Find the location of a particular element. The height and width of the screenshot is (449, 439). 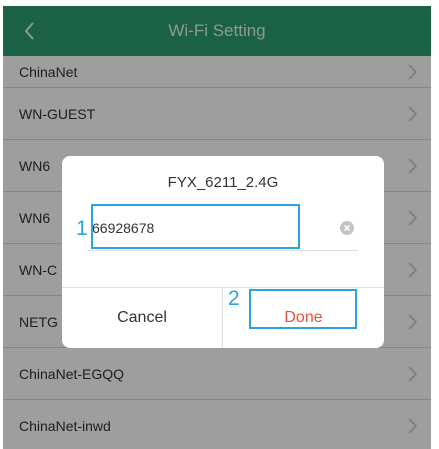

dialog-title: FYX_6211_2.4G is located at coordinates (223, 182).